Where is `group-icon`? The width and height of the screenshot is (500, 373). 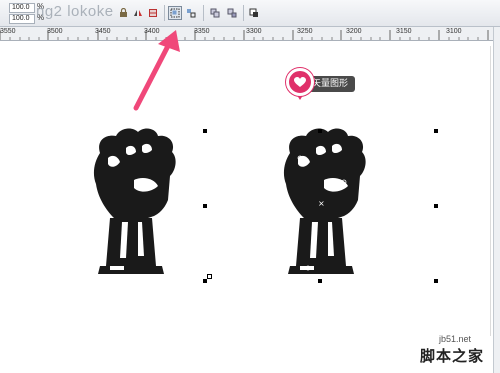 group-icon is located at coordinates (175, 13).